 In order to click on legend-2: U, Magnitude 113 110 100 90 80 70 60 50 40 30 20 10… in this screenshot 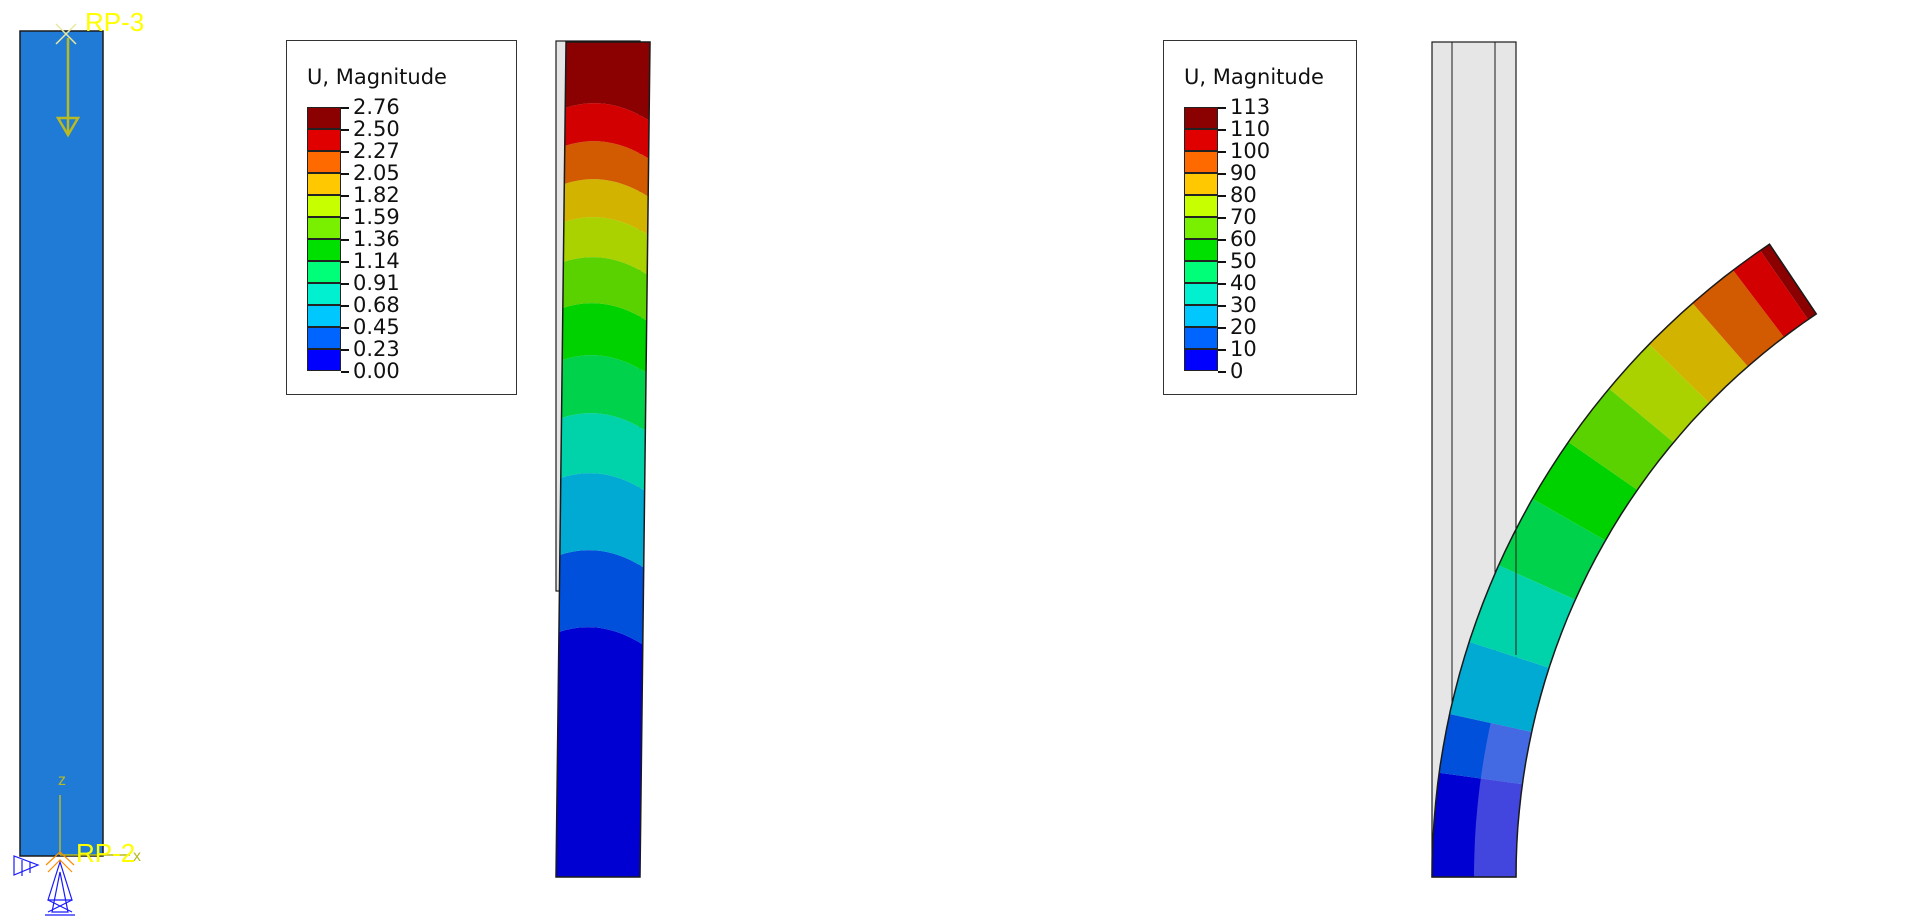, I will do `click(1260, 217)`.